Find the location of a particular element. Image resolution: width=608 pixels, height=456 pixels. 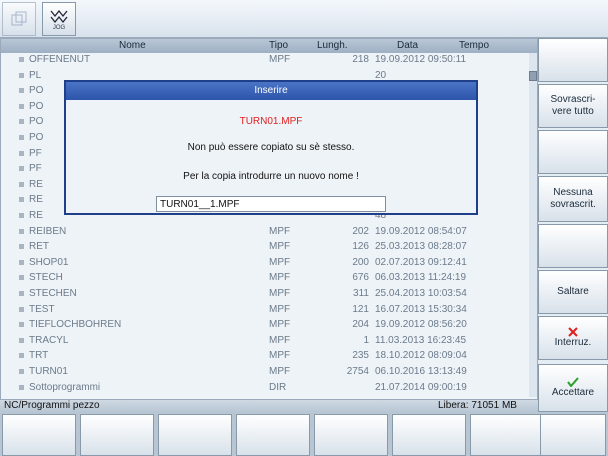

file-length: 235 is located at coordinates (360, 356).